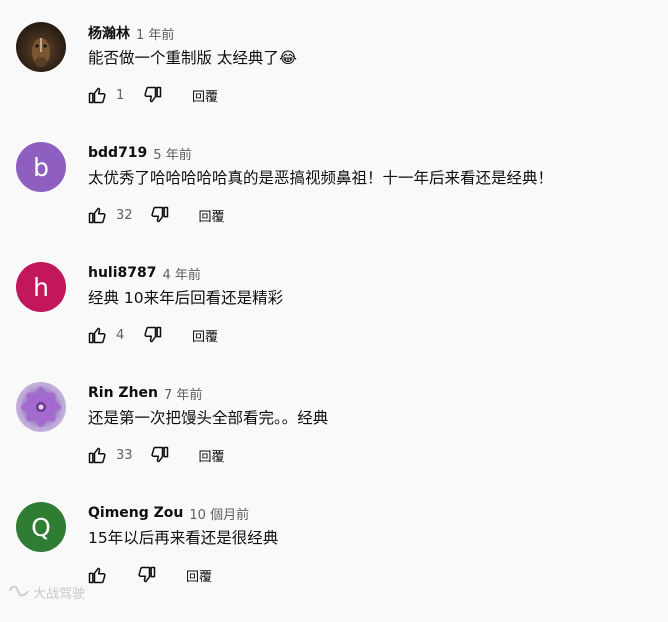  Describe the element at coordinates (321, 178) in the screenshot. I see `comment-text: 太优秀了哈哈哈哈哈真的是恶搞视频鼻祖！十一年后来看还是经典！` at that location.